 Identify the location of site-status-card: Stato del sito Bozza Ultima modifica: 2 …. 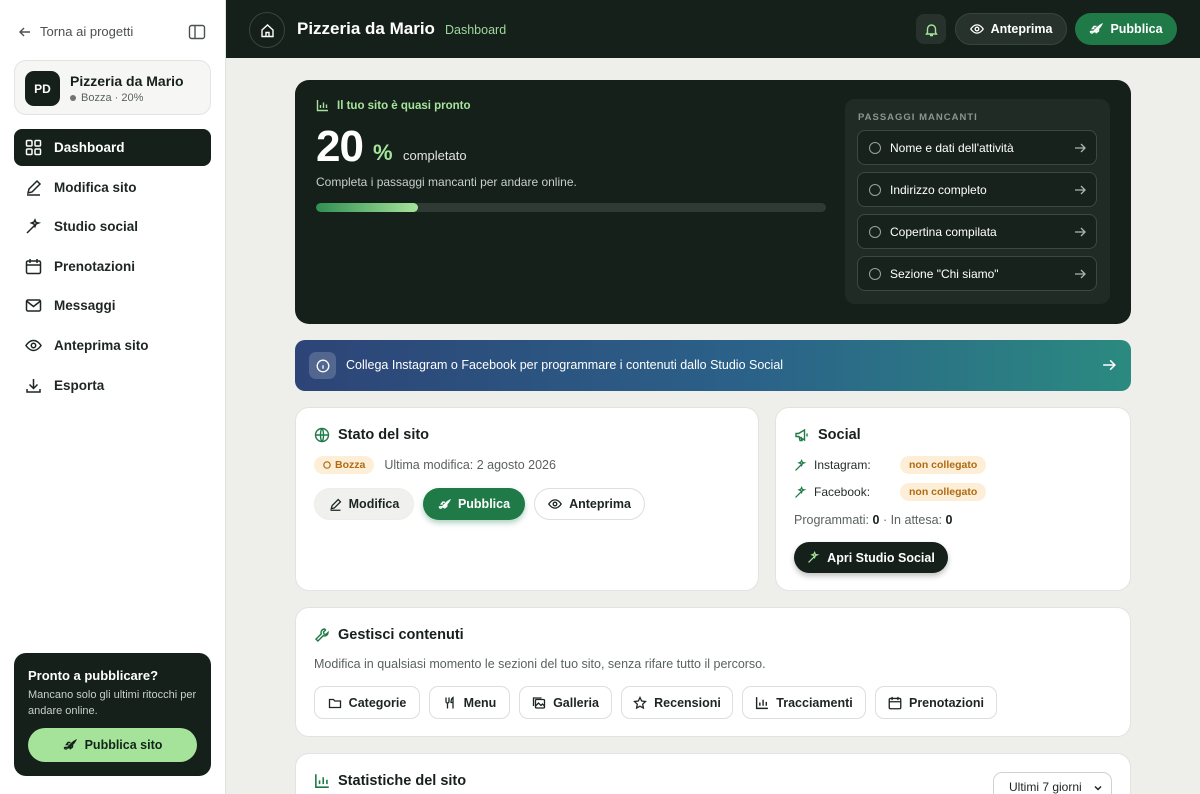
(527, 499).